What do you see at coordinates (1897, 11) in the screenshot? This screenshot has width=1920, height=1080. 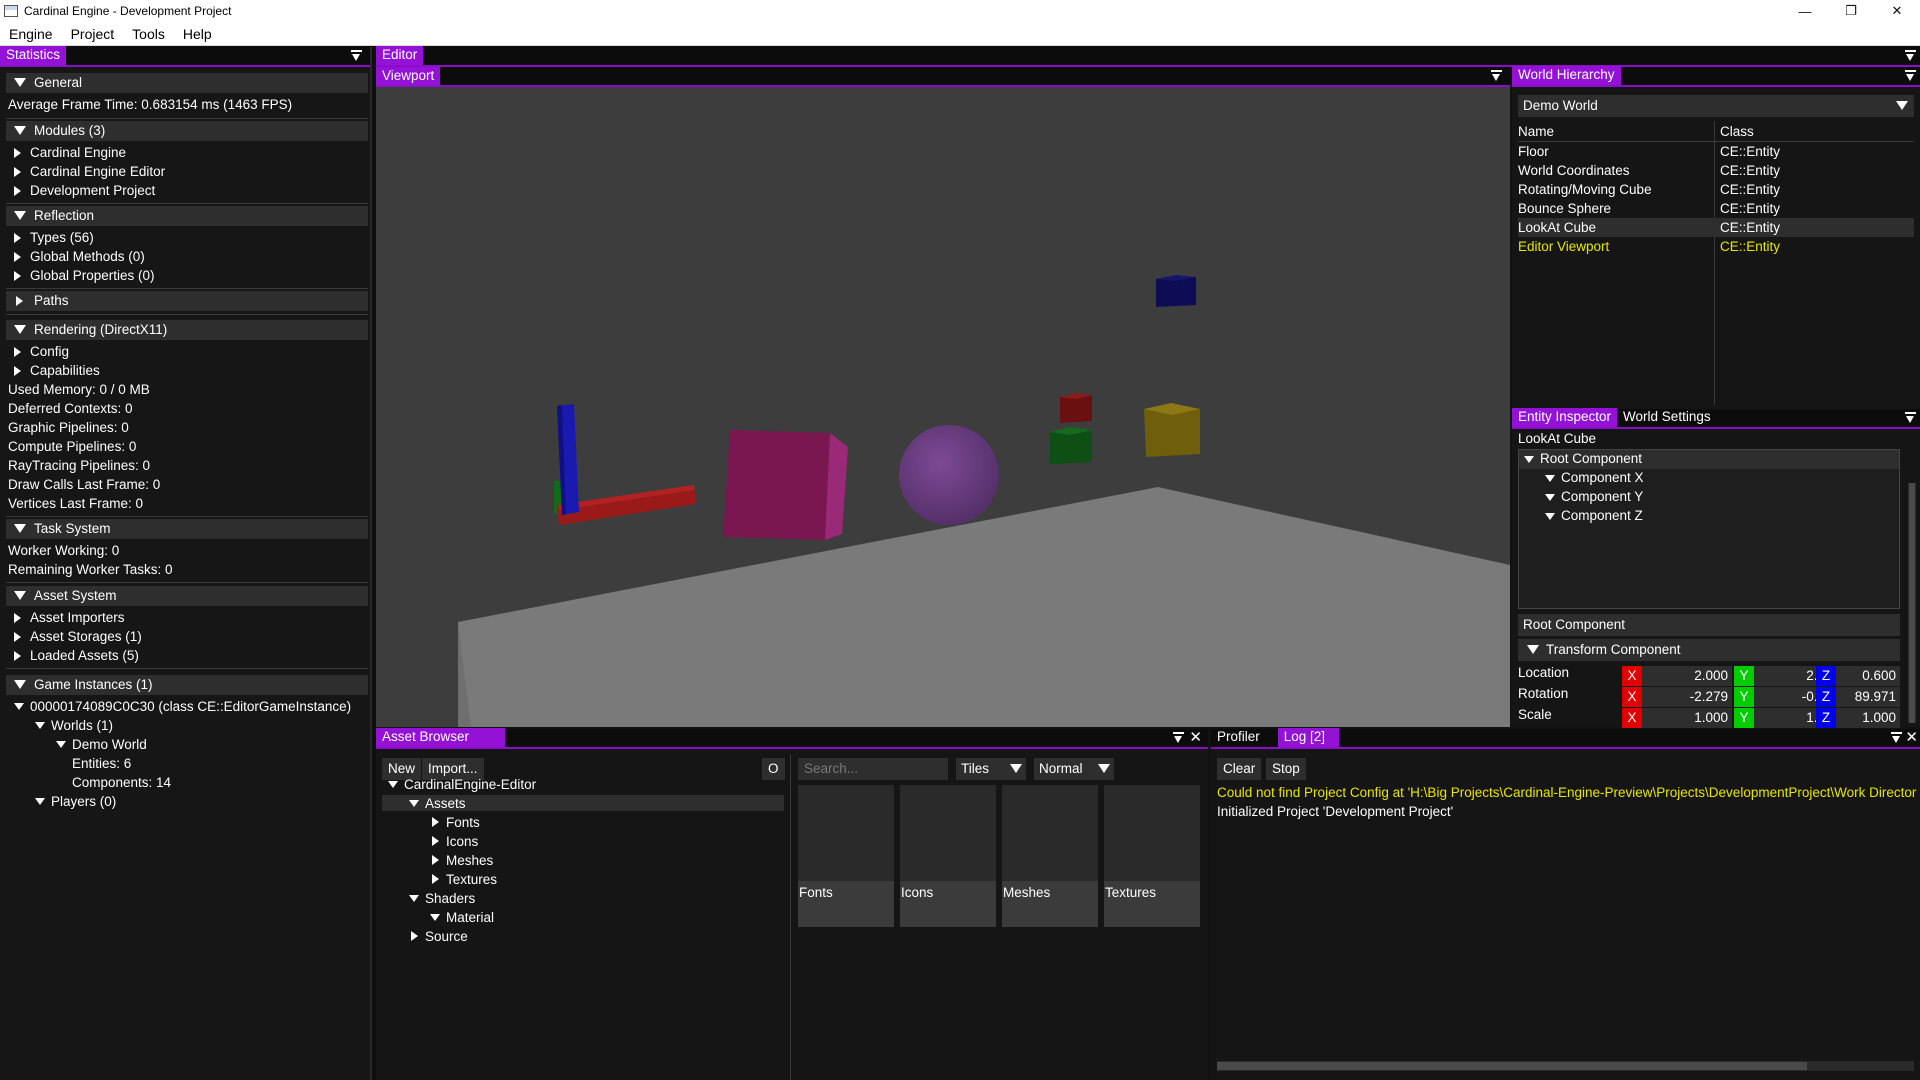 I see `close-button: ✕` at bounding box center [1897, 11].